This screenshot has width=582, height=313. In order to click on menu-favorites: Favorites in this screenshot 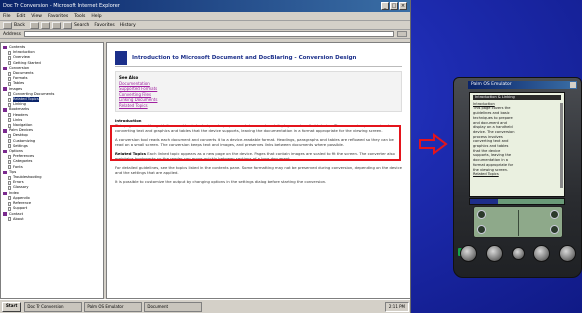, I will do `click(58, 16)`.